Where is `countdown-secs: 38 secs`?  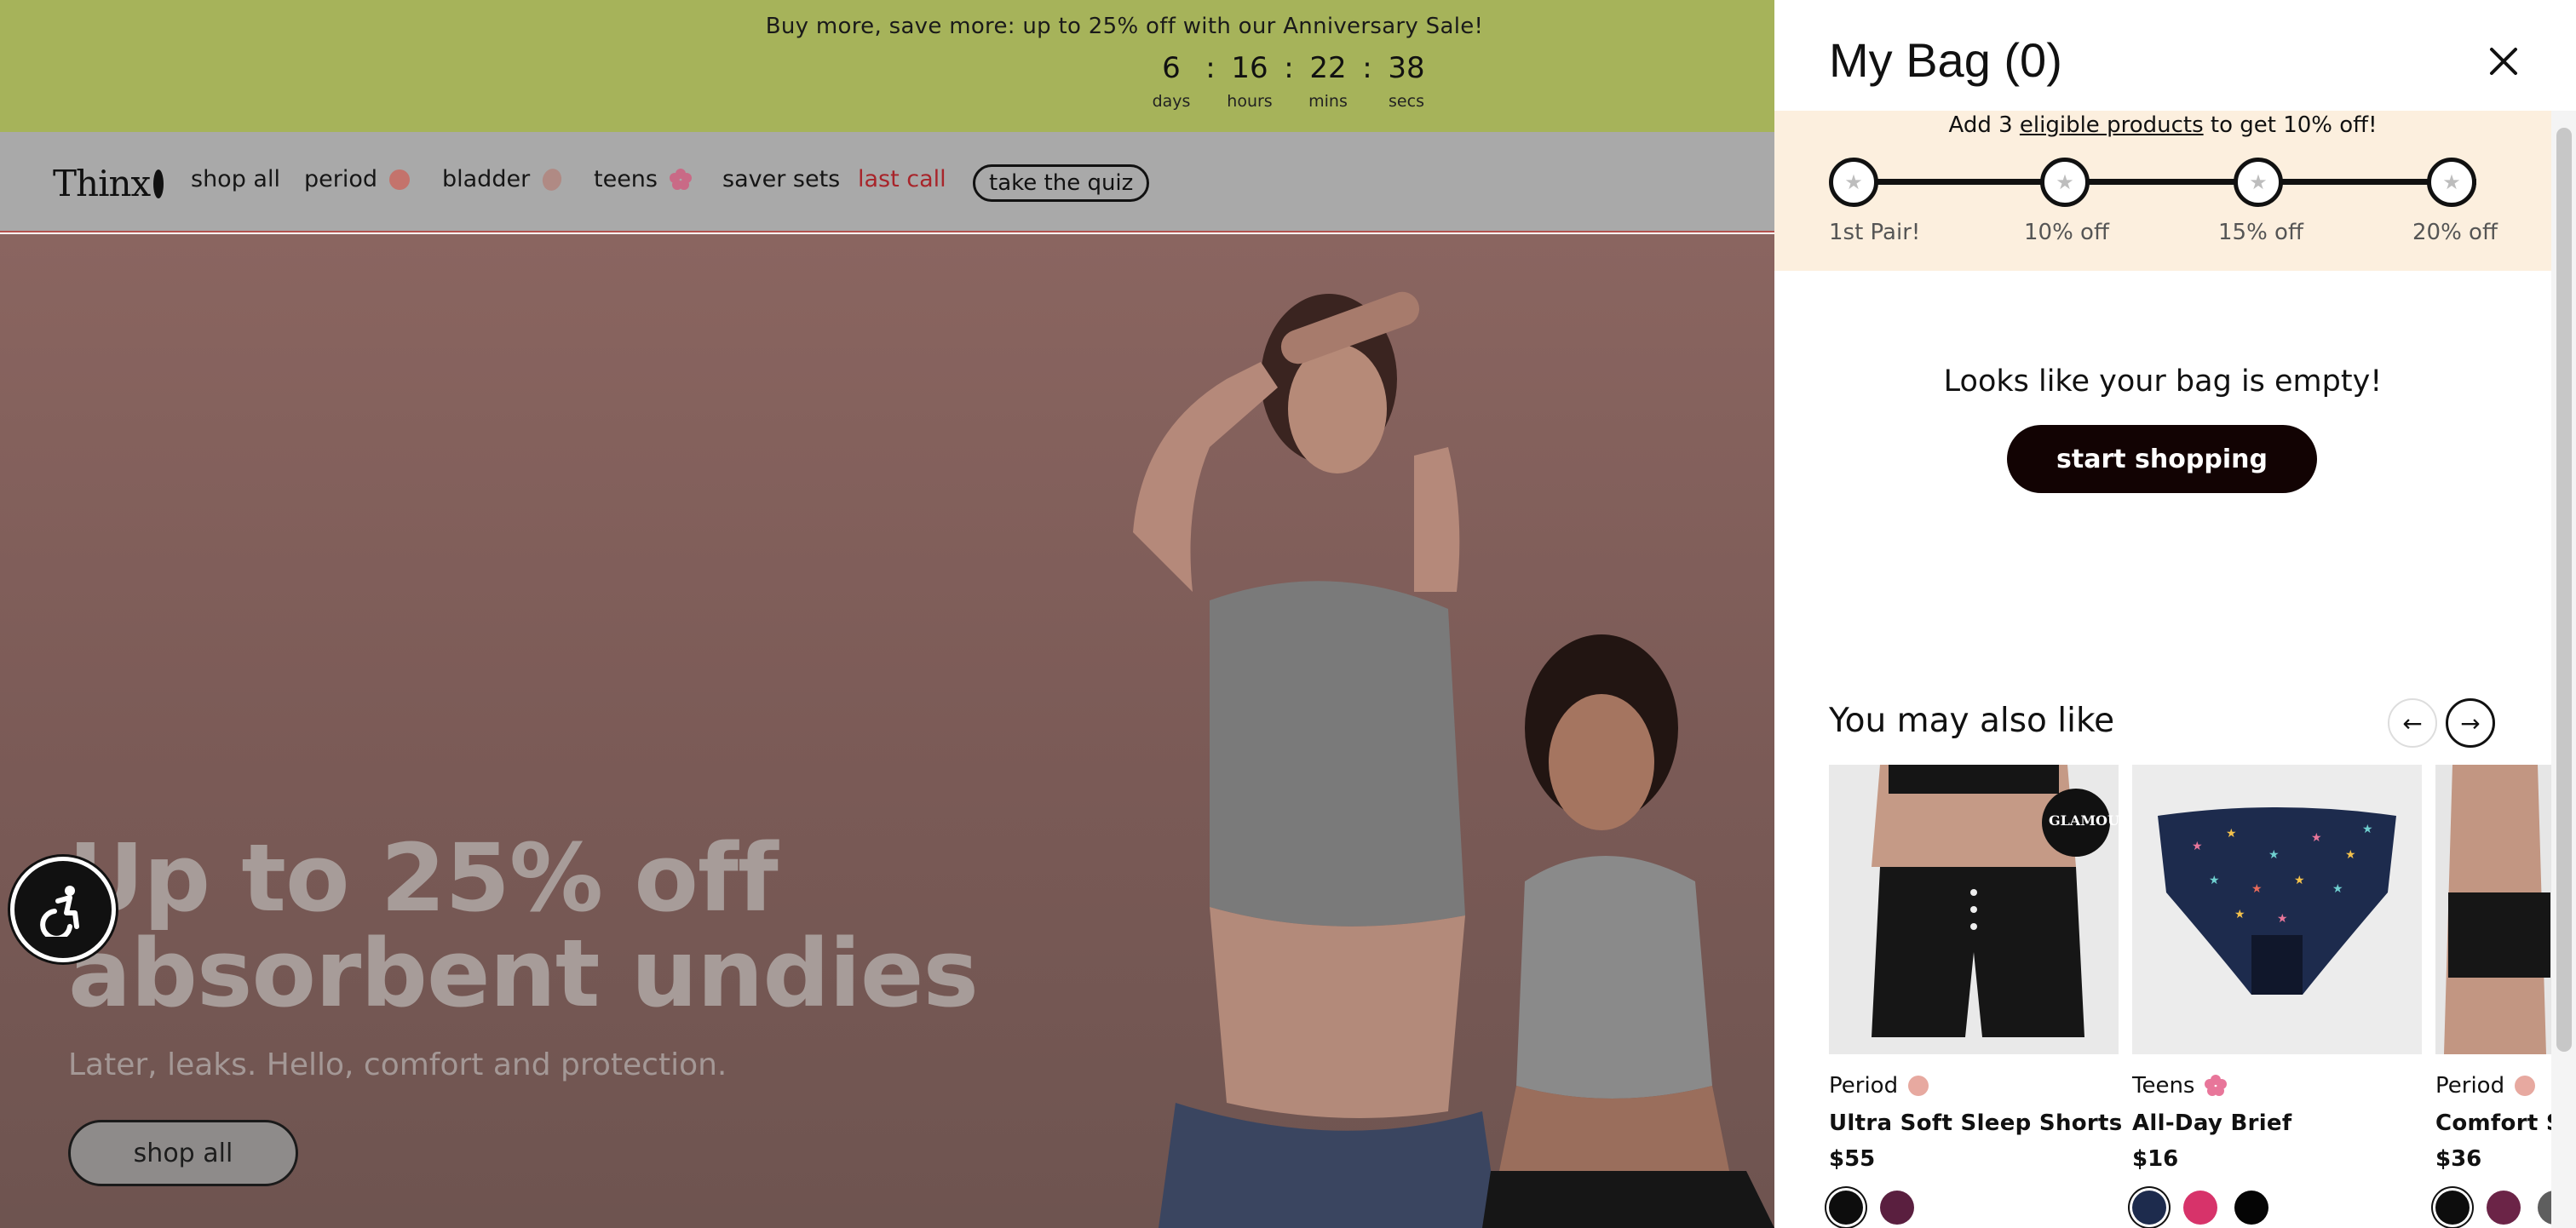
countdown-secs: 38 secs is located at coordinates (1406, 80).